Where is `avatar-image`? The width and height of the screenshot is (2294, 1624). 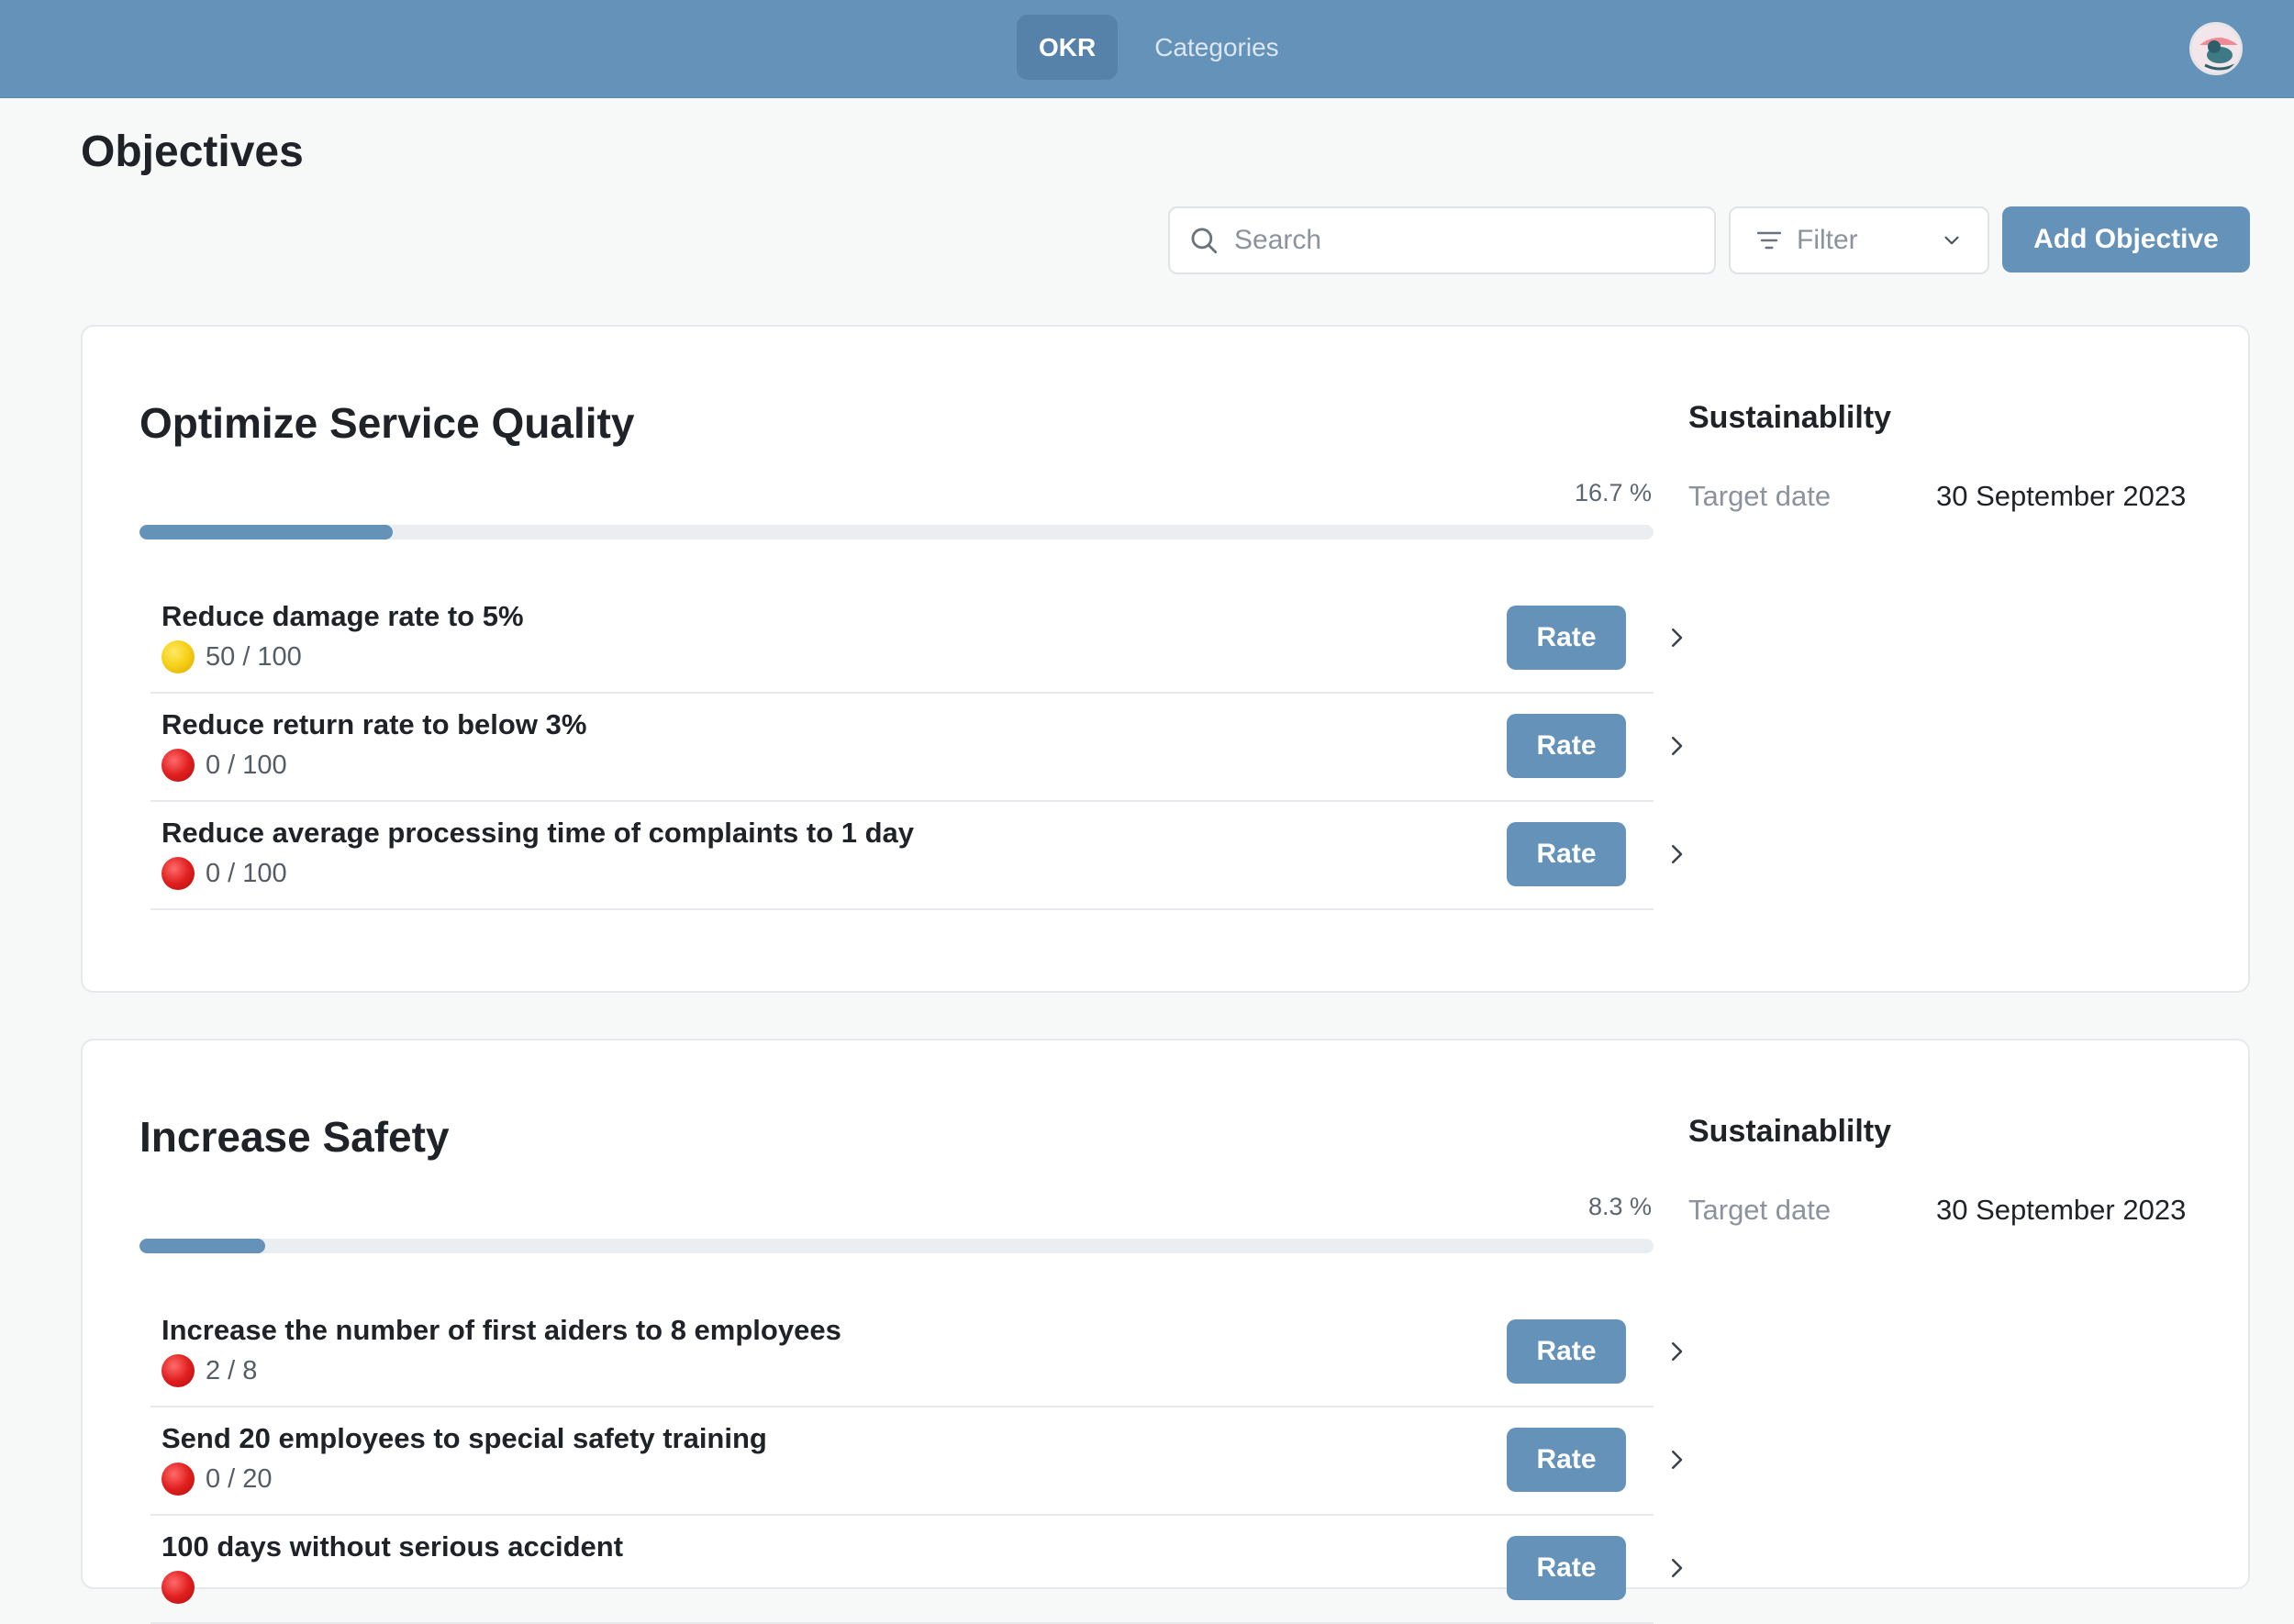 avatar-image is located at coordinates (2216, 48).